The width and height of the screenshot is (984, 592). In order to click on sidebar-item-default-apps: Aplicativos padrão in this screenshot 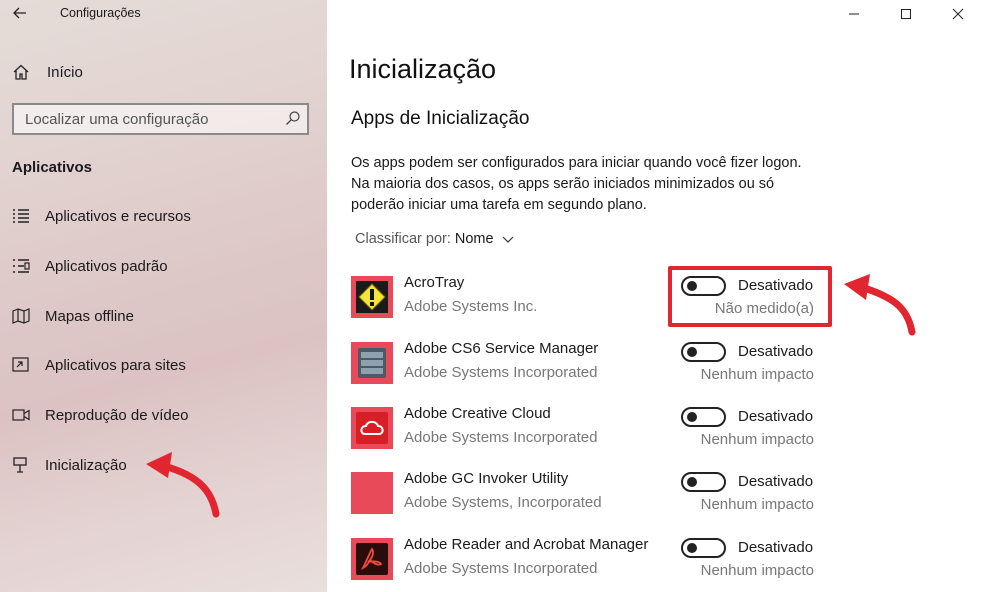, I will do `click(90, 266)`.